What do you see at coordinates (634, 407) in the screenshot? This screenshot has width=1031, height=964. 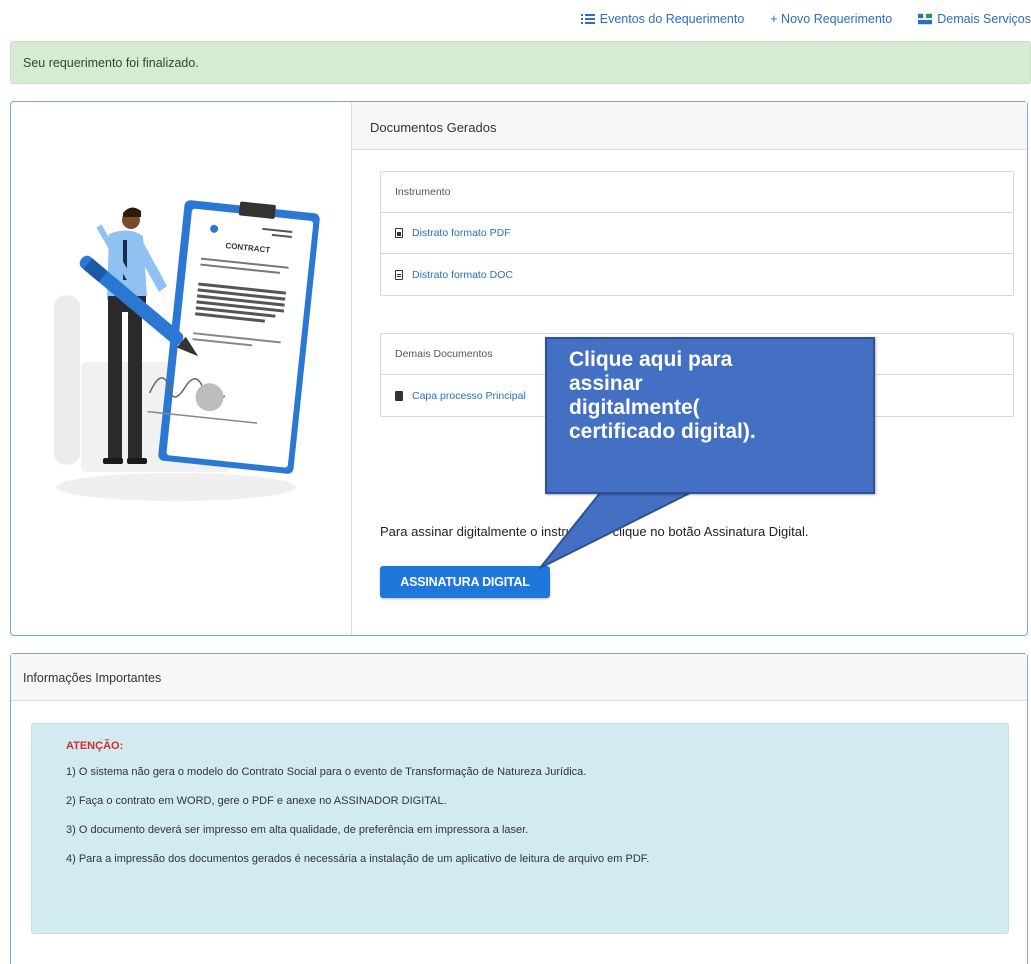 I see `callout-line: digitalmente(` at bounding box center [634, 407].